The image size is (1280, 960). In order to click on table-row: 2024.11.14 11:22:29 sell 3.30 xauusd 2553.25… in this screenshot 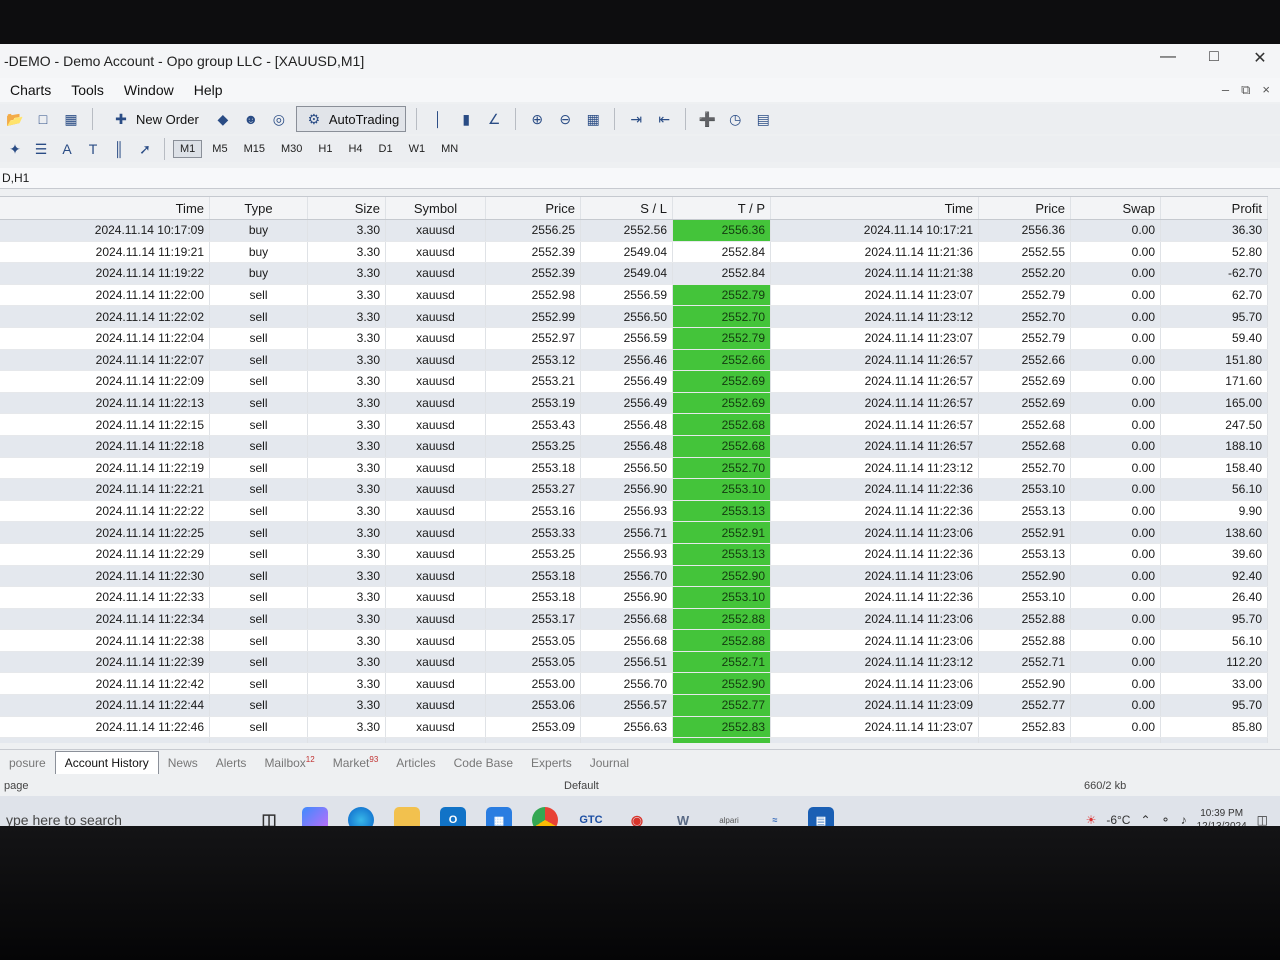, I will do `click(634, 554)`.